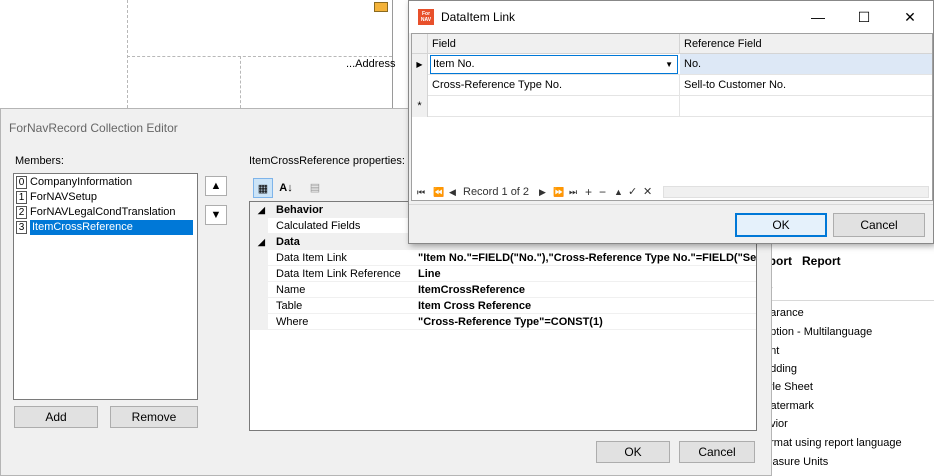  I want to click on property-row: Table Item Cross Reference, so click(503, 306).